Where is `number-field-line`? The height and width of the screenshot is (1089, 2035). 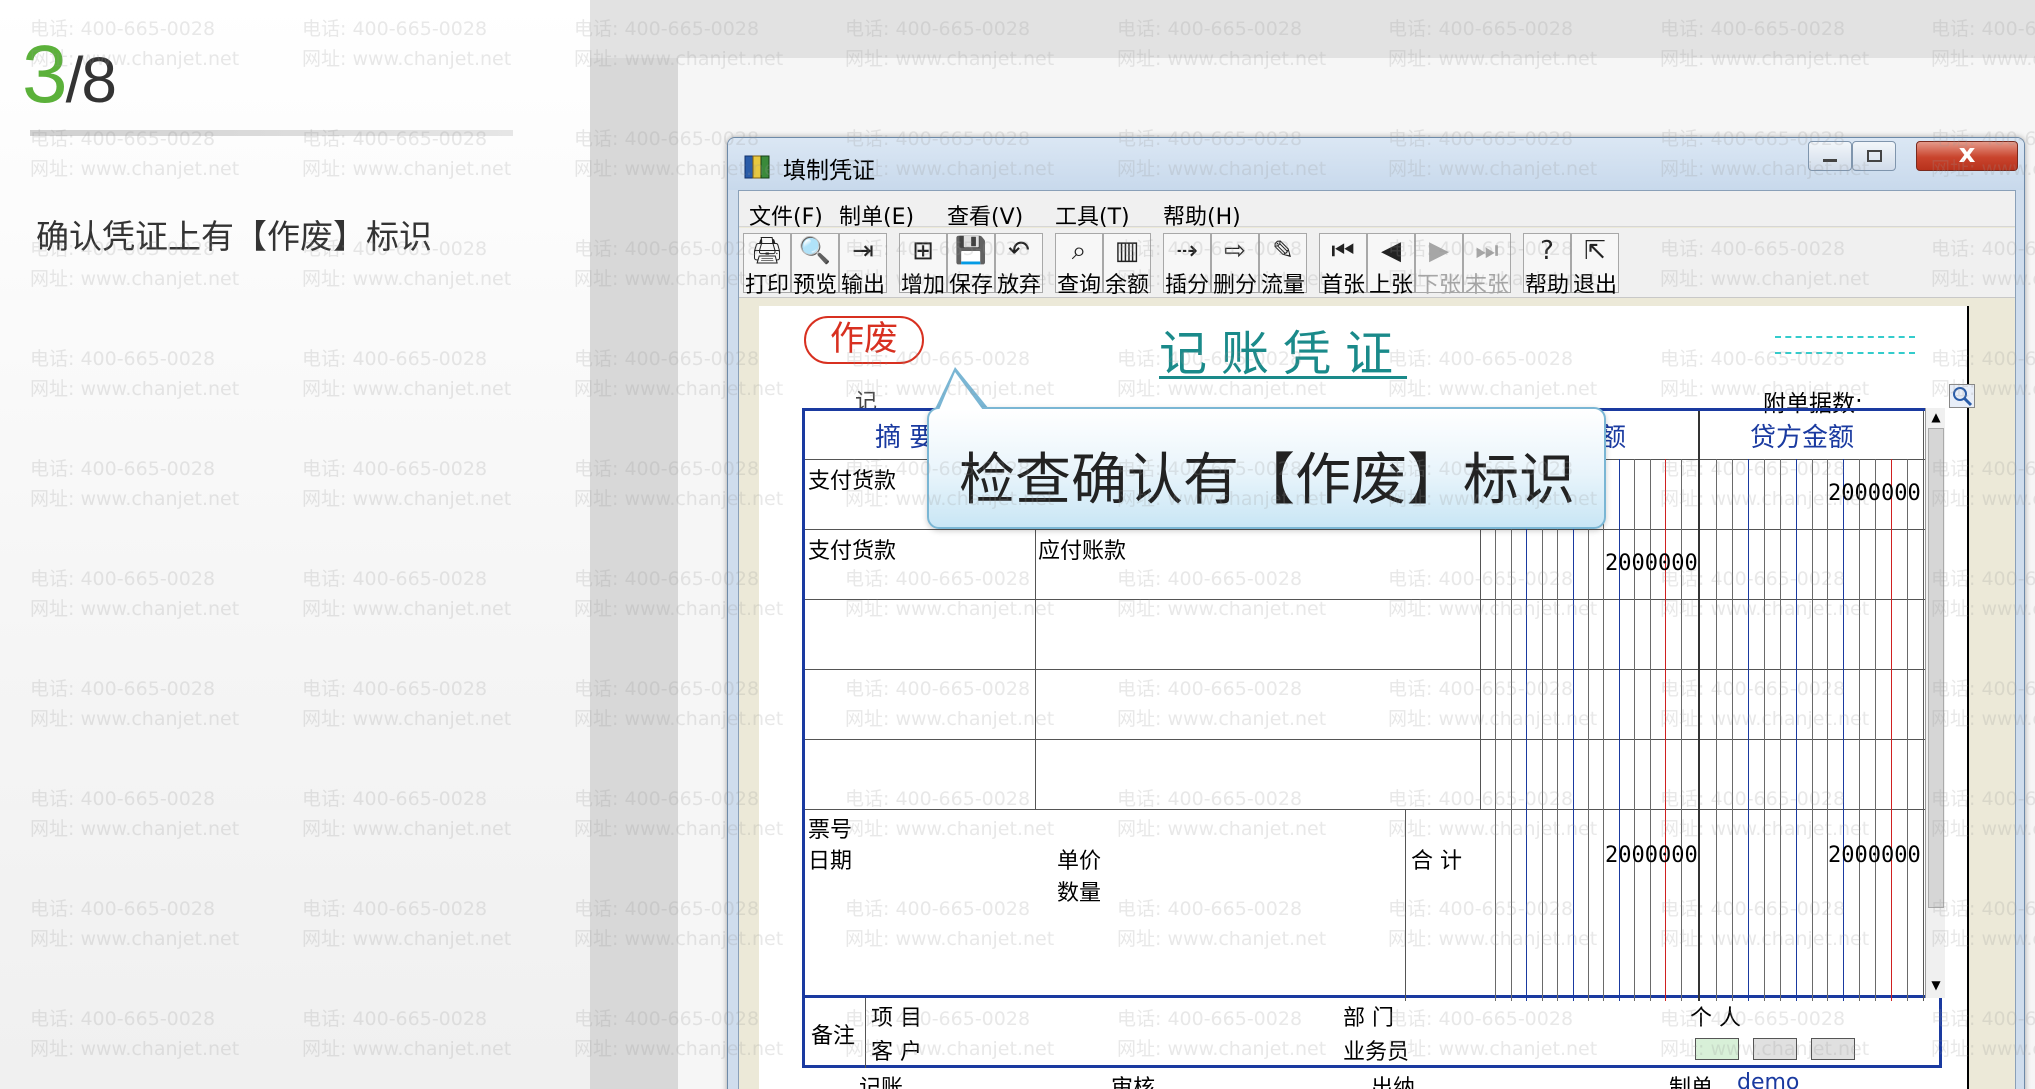
number-field-line is located at coordinates (1845, 353).